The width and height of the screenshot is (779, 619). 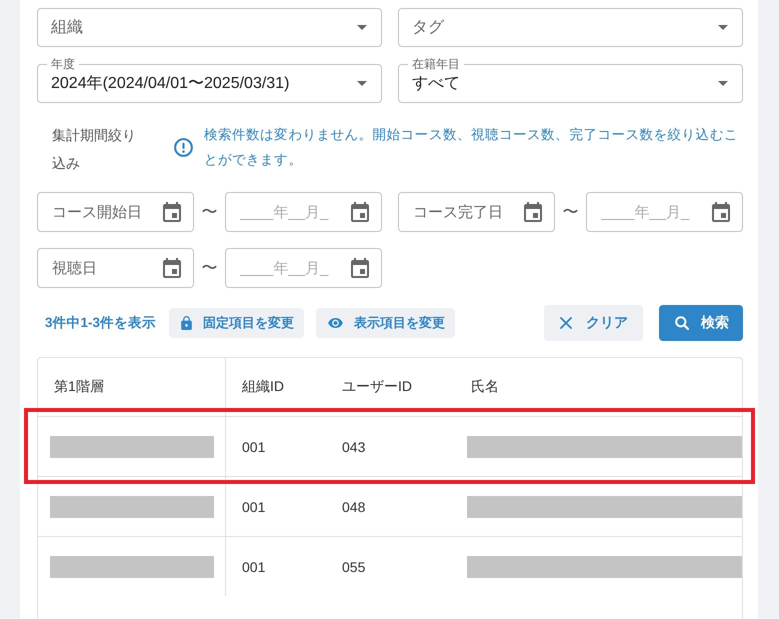 I want to click on display-items-button: 表示項目を変更, so click(x=386, y=323).